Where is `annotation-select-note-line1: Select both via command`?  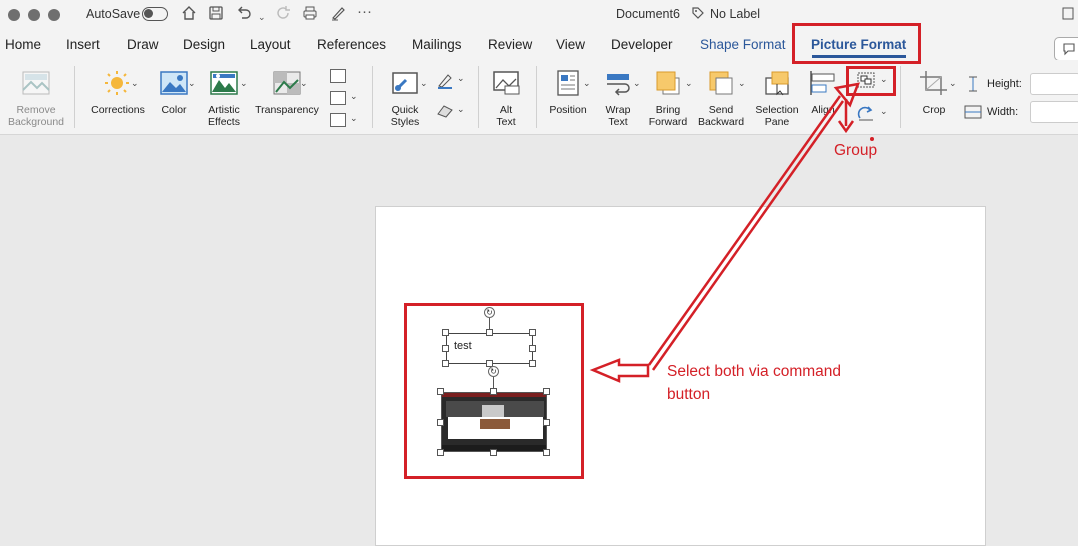
annotation-select-note-line1: Select both via command is located at coordinates (754, 371).